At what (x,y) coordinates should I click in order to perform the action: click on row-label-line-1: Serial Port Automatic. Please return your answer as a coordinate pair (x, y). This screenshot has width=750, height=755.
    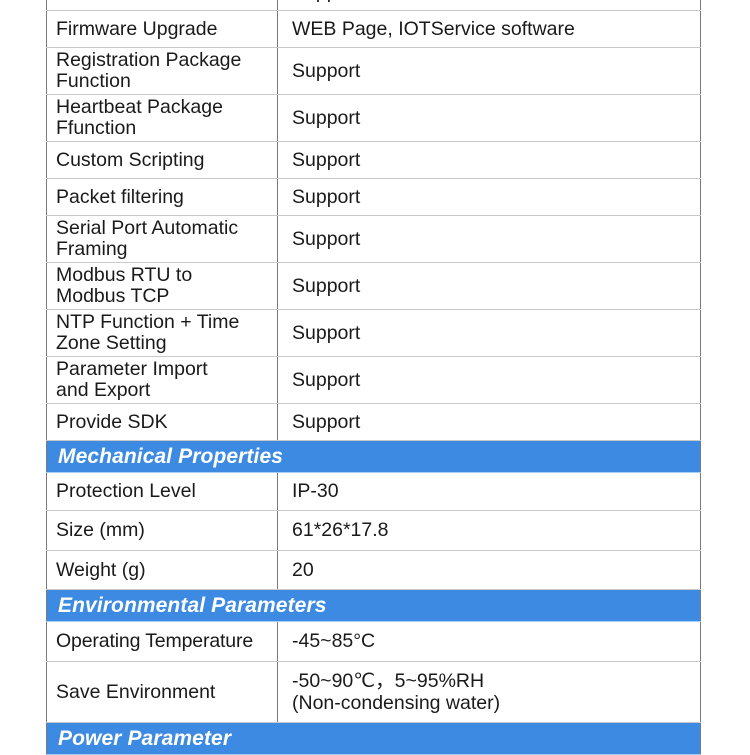
    Looking at the image, I should click on (147, 228).